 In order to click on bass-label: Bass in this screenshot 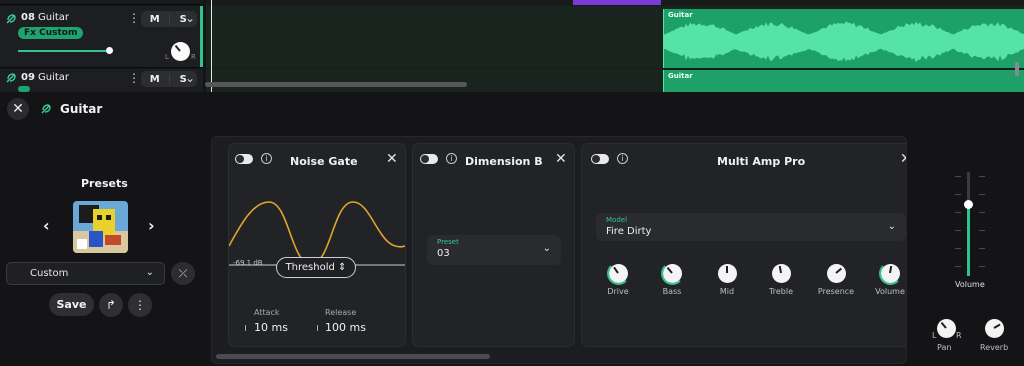, I will do `click(672, 291)`.